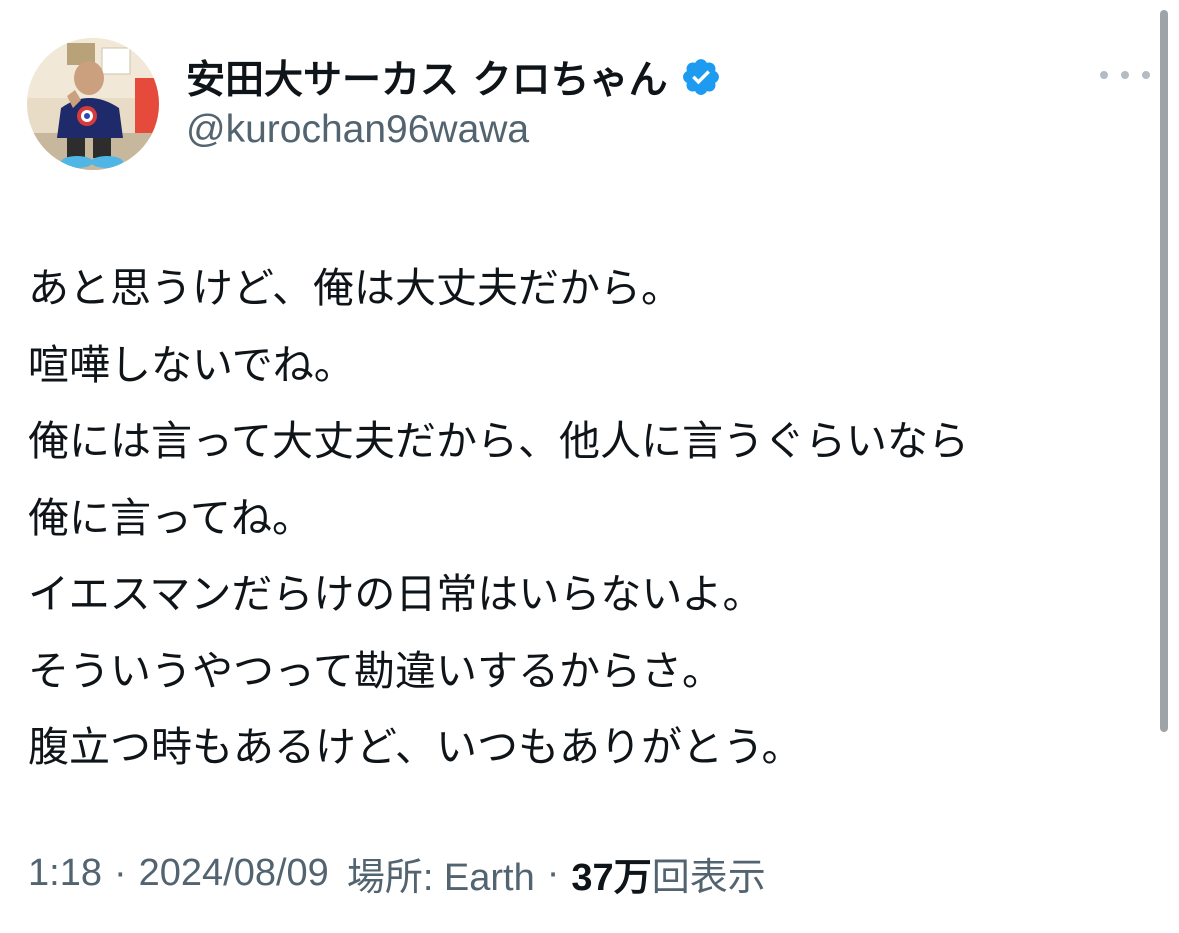  What do you see at coordinates (170, 517) in the screenshot?
I see `tweet-text-line: 俺に言ってね。` at bounding box center [170, 517].